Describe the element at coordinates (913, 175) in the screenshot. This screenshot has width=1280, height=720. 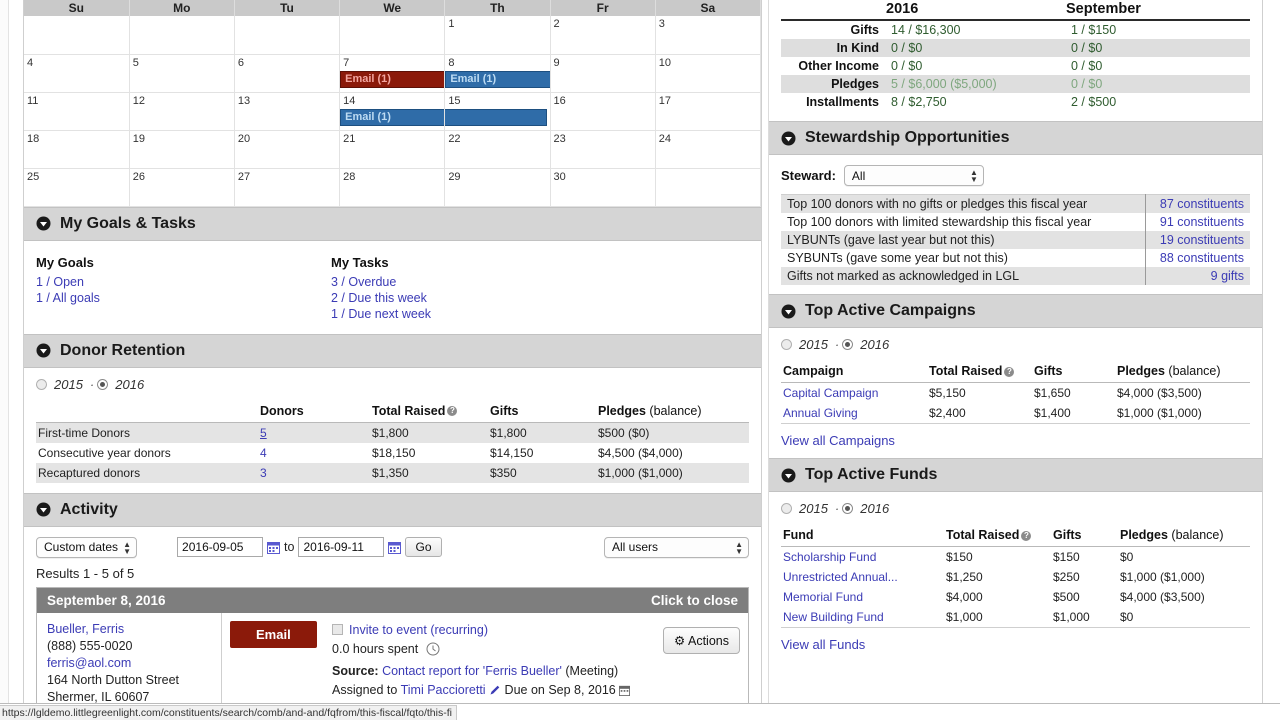
I see `steward-select: All ▲ ▼` at that location.